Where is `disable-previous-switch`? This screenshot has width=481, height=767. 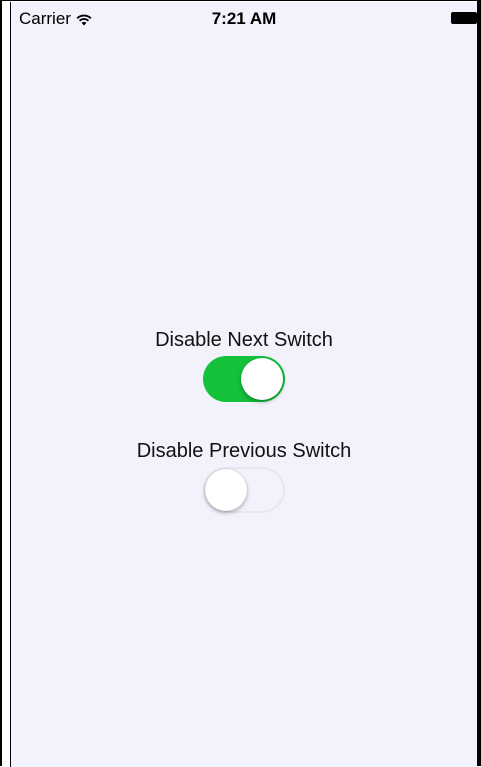 disable-previous-switch is located at coordinates (244, 490).